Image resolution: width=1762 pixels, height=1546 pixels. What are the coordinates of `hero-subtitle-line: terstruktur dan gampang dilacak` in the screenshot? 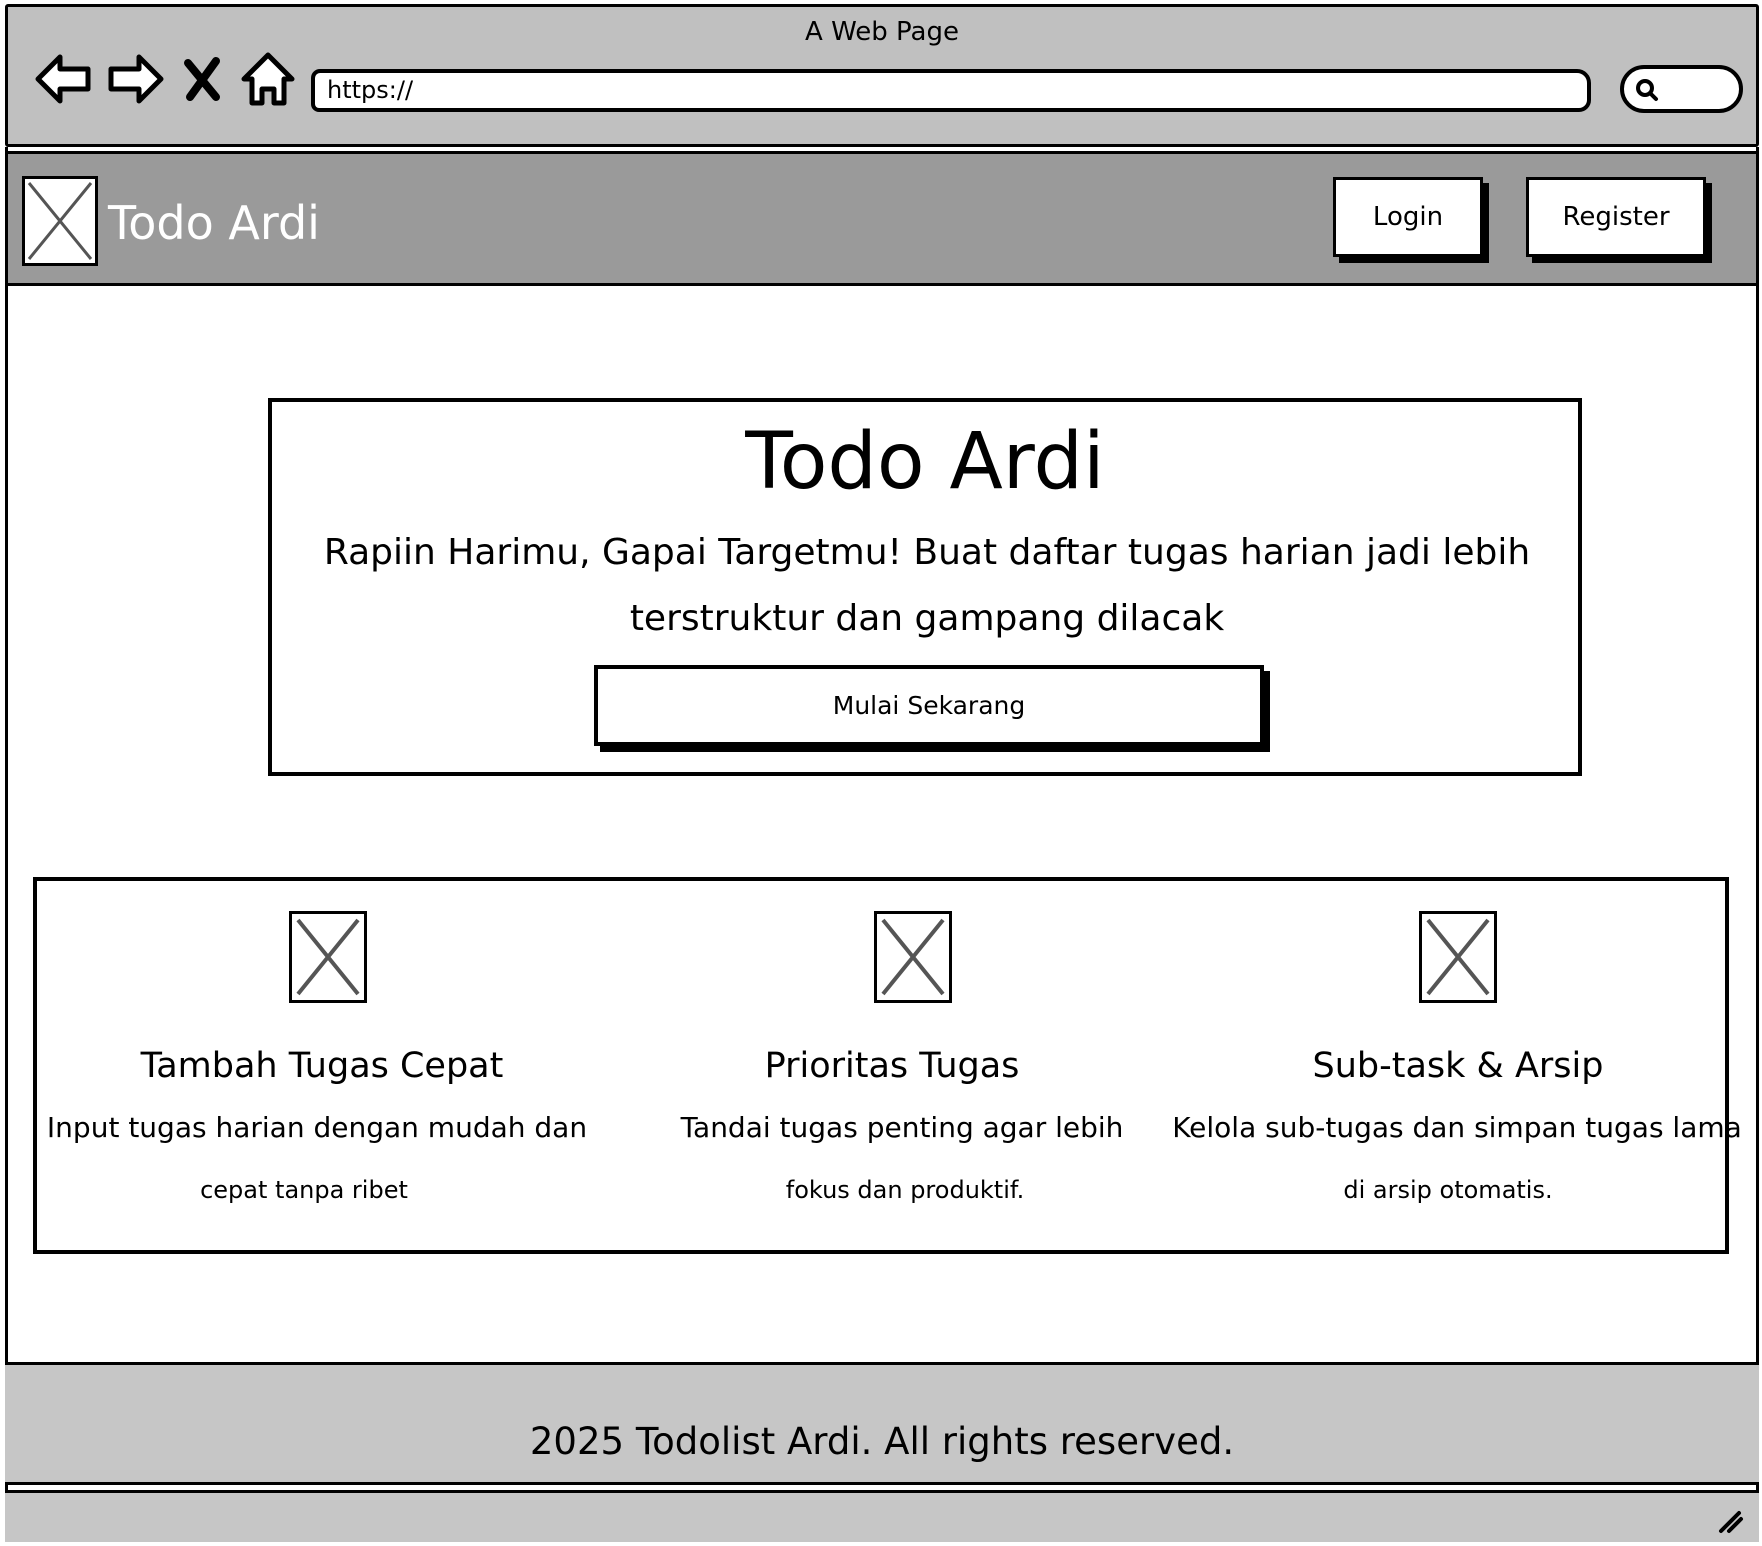 It's located at (927, 618).